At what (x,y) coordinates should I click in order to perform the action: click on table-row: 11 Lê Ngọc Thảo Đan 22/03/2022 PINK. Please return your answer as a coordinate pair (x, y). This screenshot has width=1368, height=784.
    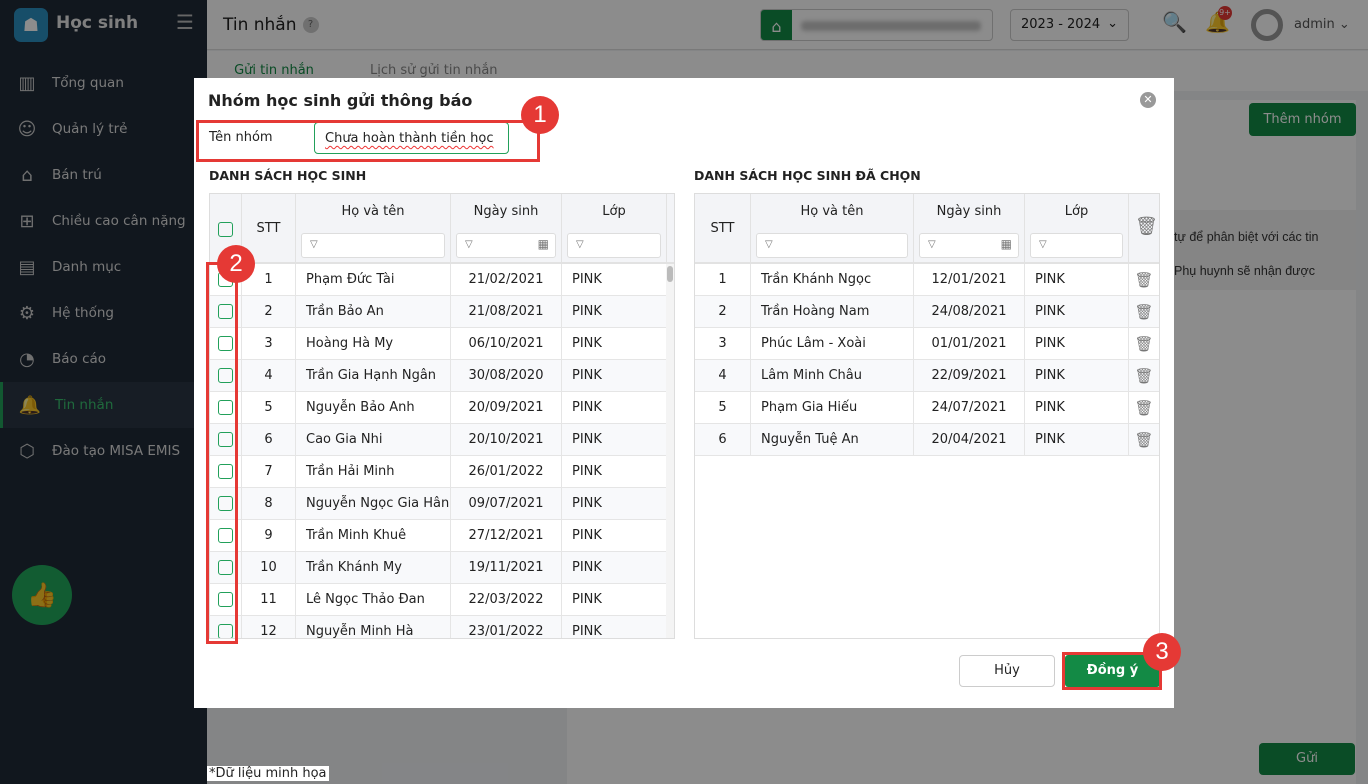
    Looking at the image, I should click on (439, 600).